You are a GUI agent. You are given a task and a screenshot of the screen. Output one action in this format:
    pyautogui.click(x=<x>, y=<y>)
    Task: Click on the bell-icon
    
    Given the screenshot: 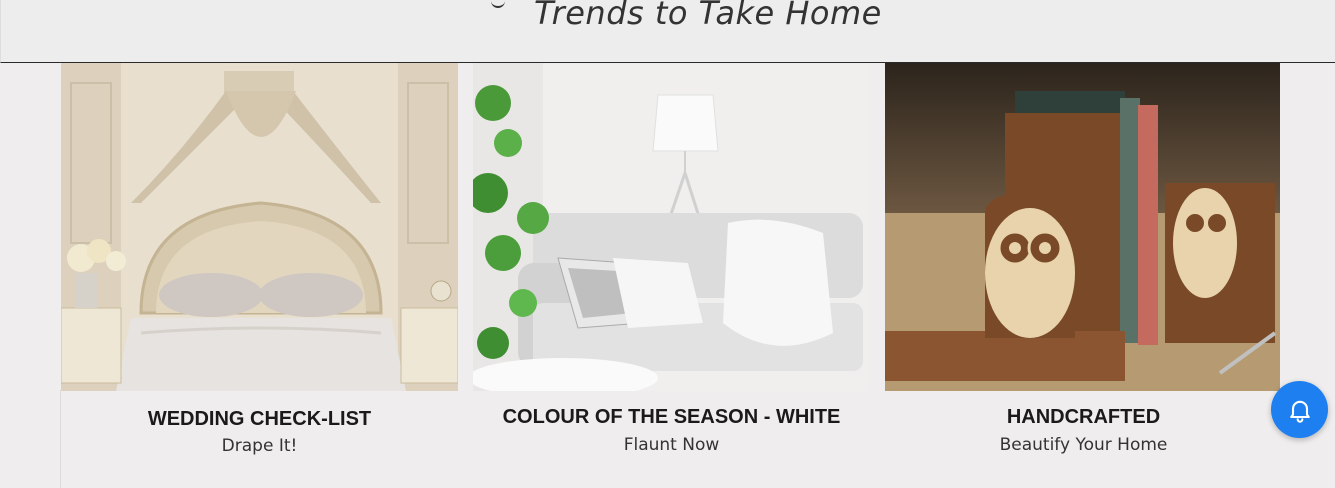 What is the action you would take?
    pyautogui.click(x=1299, y=411)
    